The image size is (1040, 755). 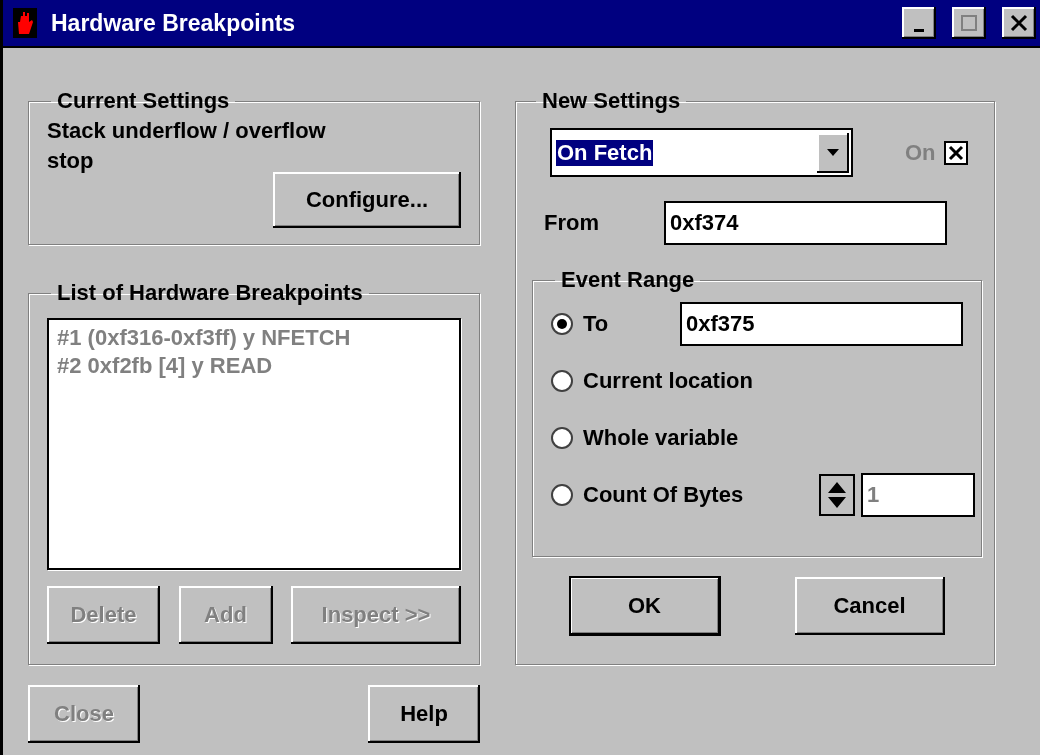 What do you see at coordinates (955, 152) in the screenshot?
I see `cross-icon` at bounding box center [955, 152].